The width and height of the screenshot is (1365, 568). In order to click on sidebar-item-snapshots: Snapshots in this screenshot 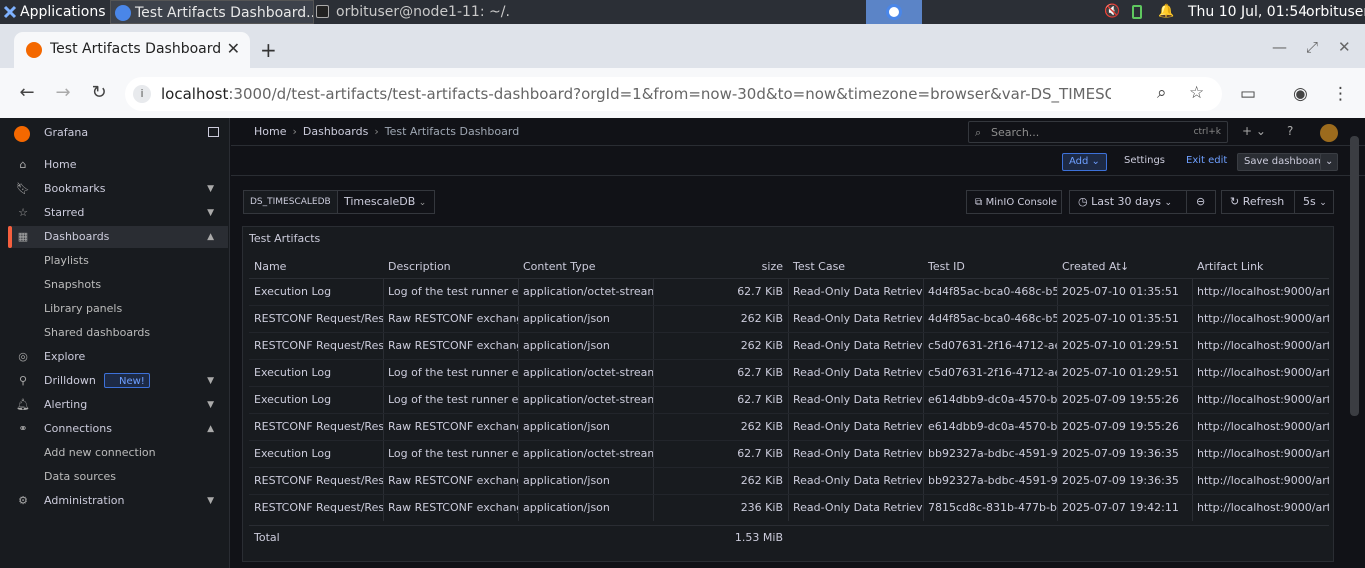, I will do `click(118, 285)`.